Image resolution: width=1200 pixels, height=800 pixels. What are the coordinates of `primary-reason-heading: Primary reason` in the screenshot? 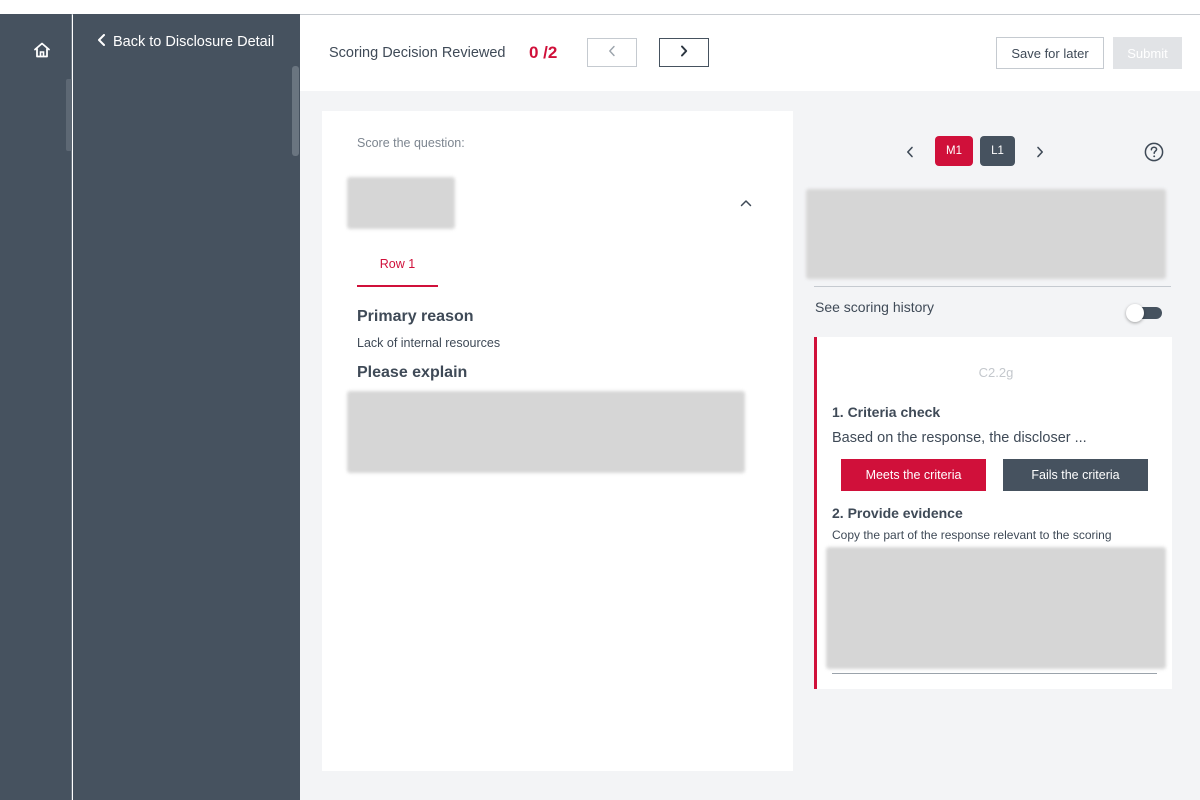 It's located at (415, 316).